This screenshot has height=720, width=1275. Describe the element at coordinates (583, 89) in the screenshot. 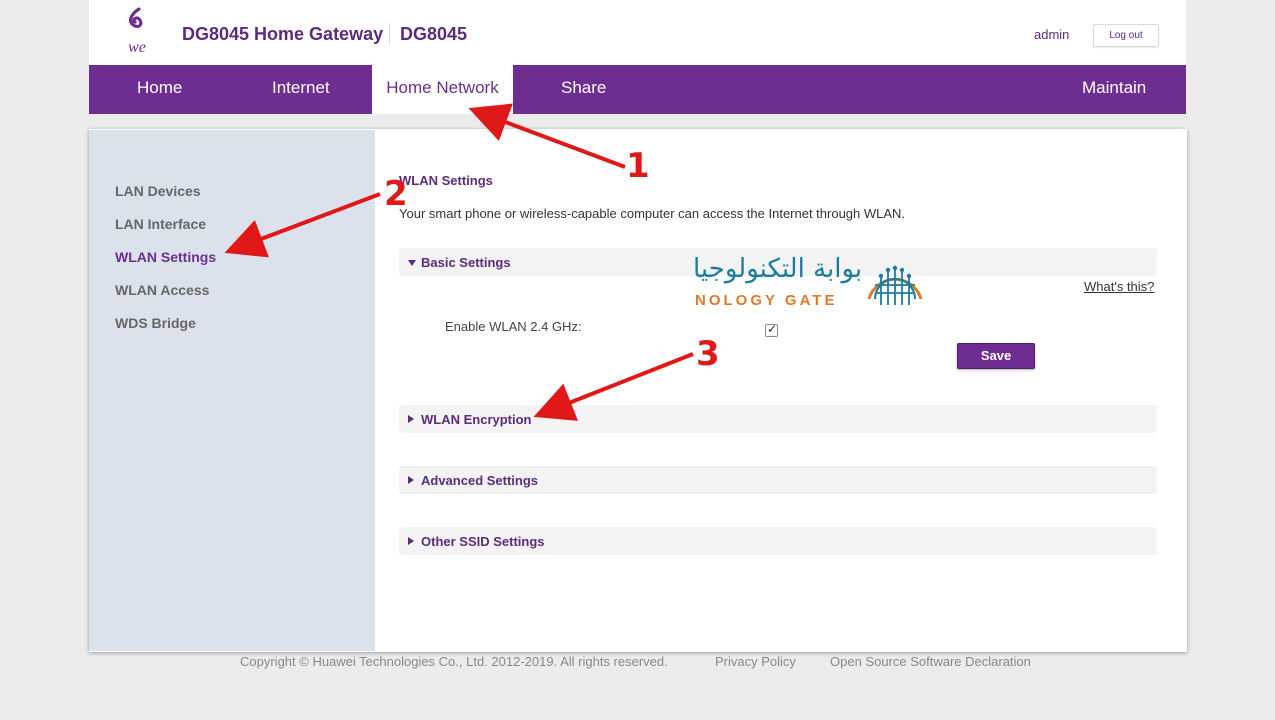

I see `nav-tab-share: Share` at that location.